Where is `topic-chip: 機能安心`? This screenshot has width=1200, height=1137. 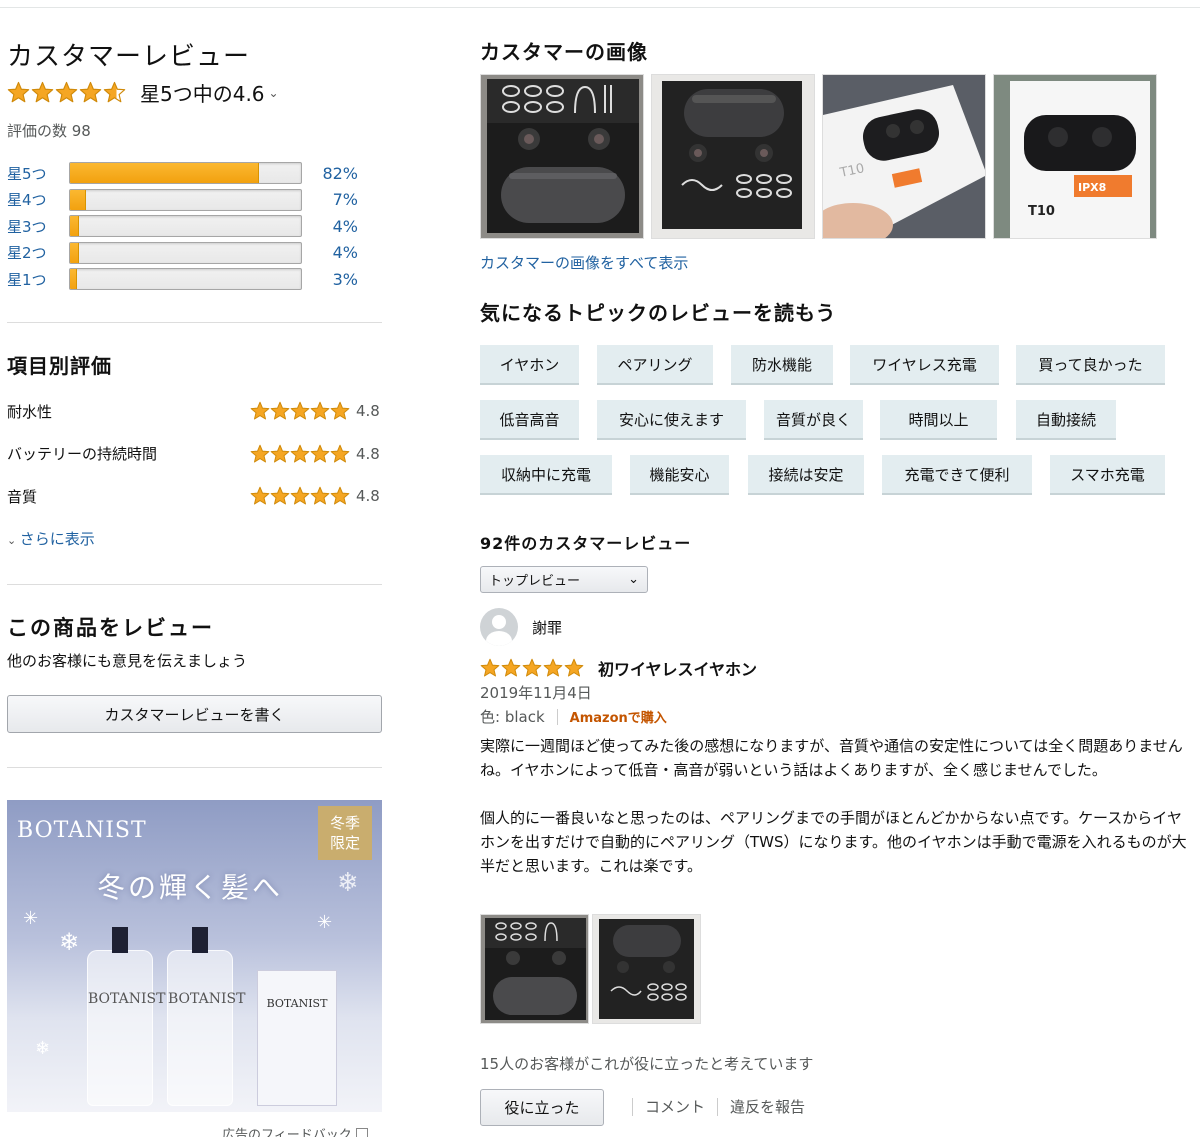 topic-chip: 機能安心 is located at coordinates (679, 474).